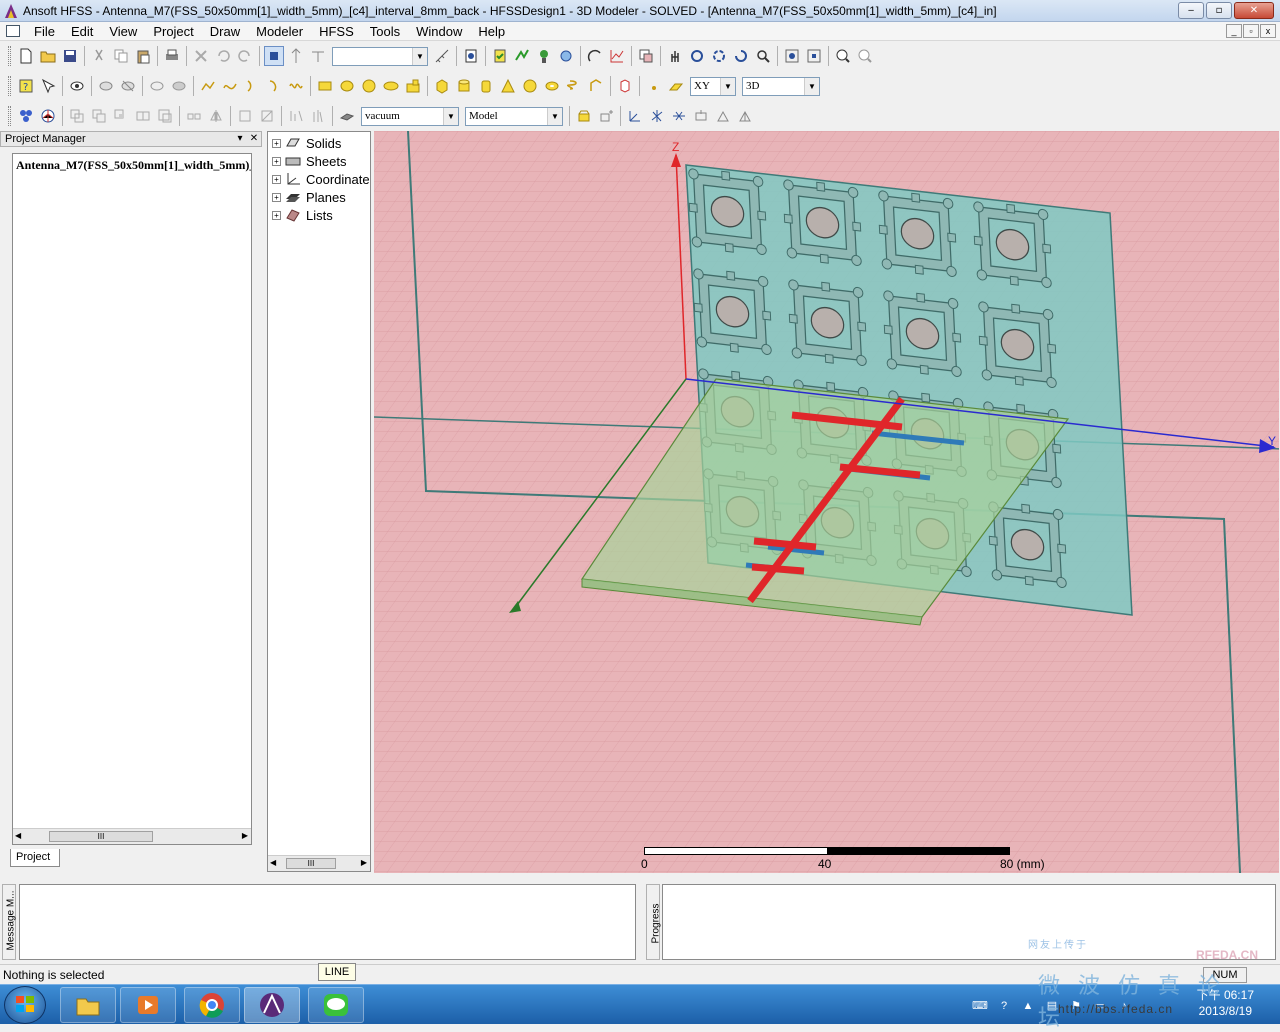 This screenshot has height=1032, width=1280. What do you see at coordinates (106, 86) in the screenshot?
I see `hide-icon` at bounding box center [106, 86].